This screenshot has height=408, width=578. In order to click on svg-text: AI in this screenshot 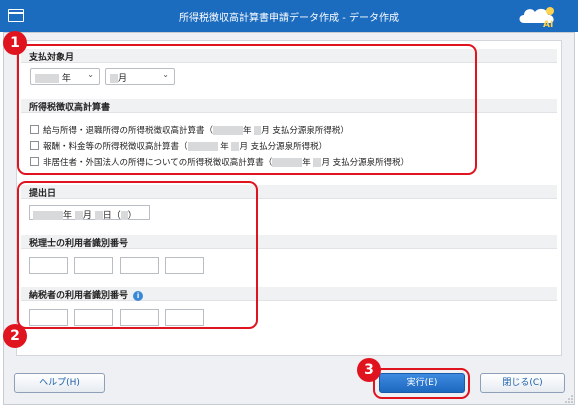, I will do `click(548, 24)`.